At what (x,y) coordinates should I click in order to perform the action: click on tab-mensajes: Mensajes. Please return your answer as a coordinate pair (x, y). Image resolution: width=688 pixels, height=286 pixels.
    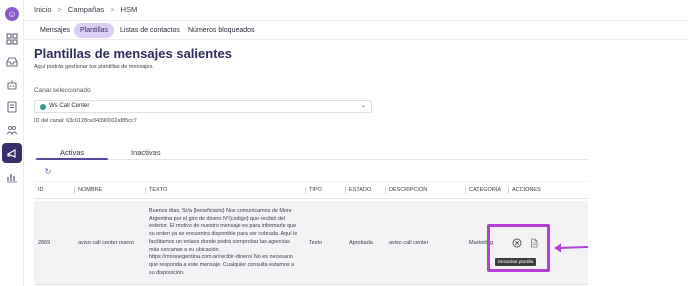
    Looking at the image, I should click on (55, 30).